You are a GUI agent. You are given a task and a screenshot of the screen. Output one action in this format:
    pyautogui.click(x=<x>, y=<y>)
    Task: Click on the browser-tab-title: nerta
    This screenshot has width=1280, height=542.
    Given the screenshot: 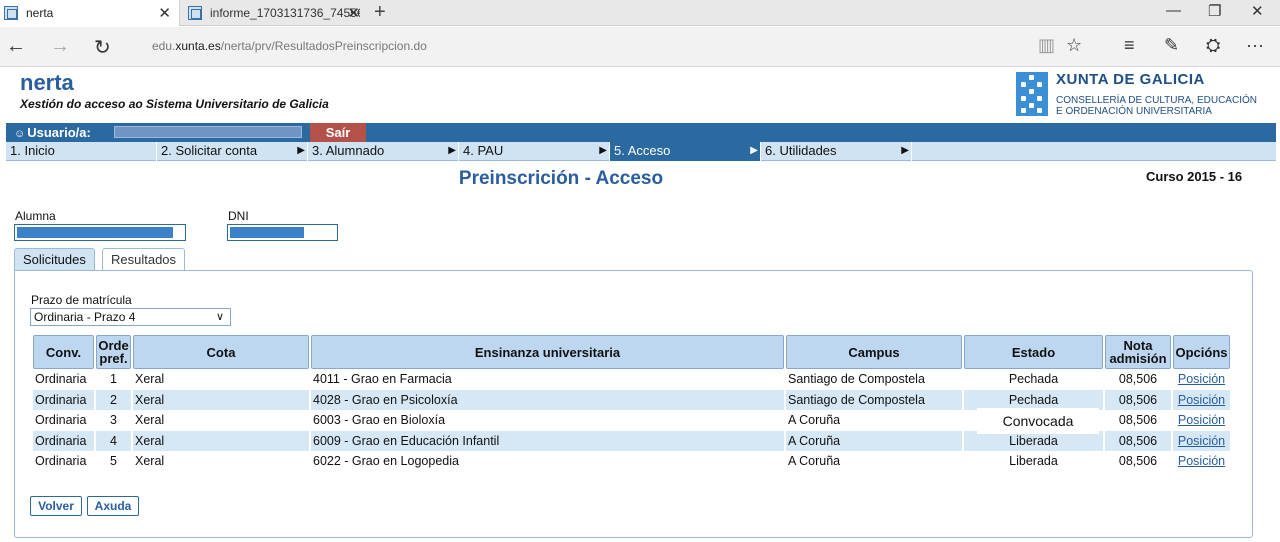 What is the action you would take?
    pyautogui.click(x=40, y=13)
    